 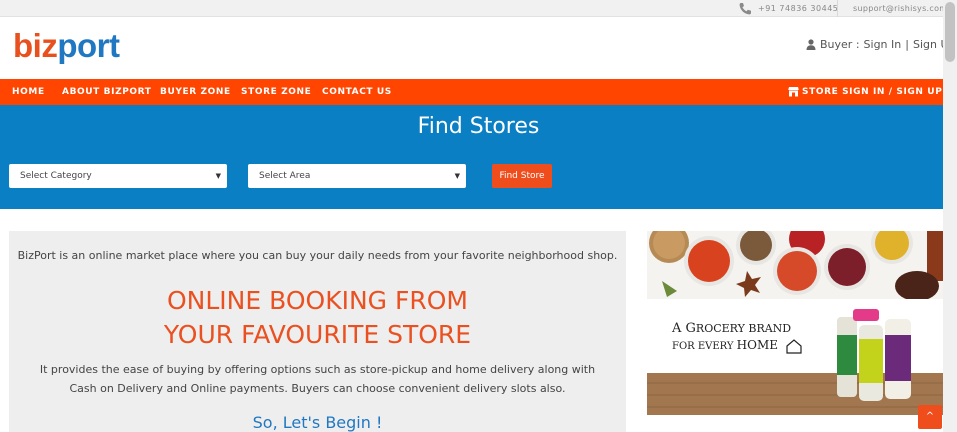 I want to click on bizport-logo: bizport, so click(x=66, y=45).